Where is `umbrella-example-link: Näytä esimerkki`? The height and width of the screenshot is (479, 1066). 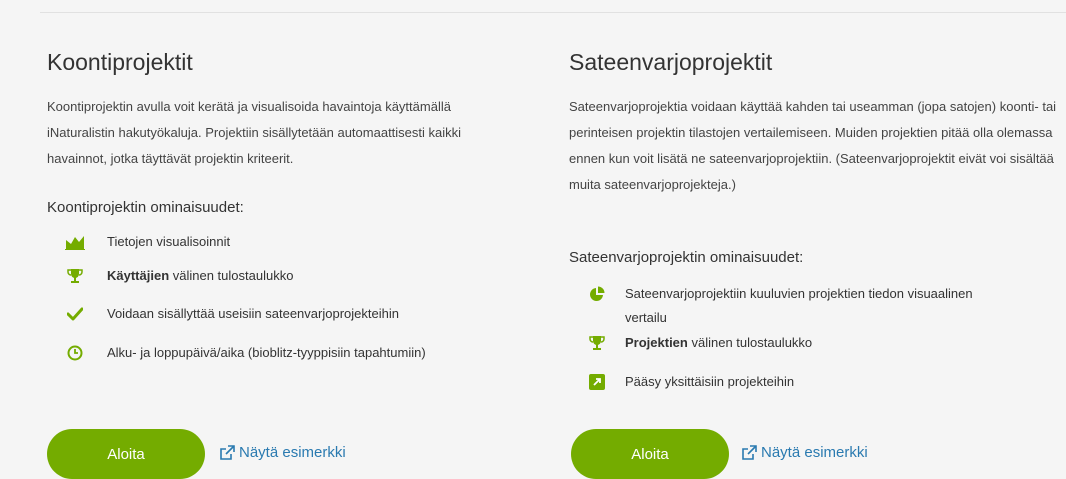
umbrella-example-link: Näytä esimerkki is located at coordinates (804, 452).